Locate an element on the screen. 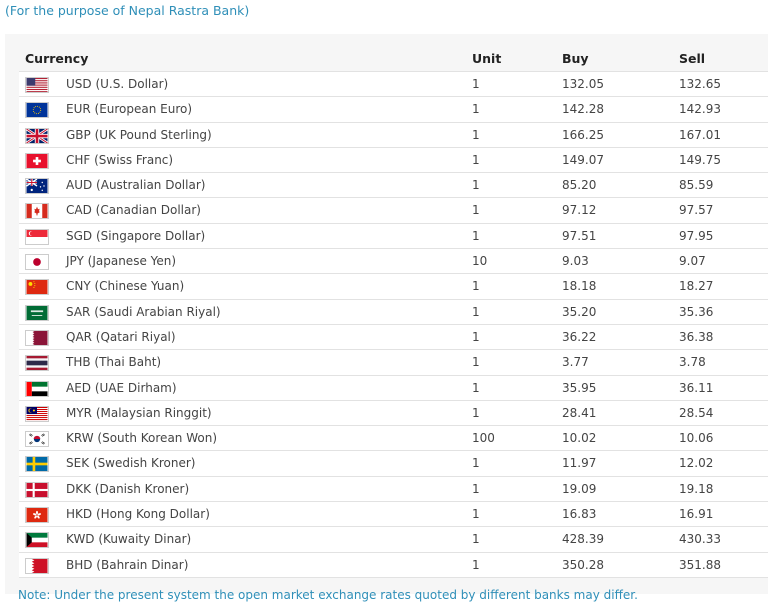  buy-rate: 35.95 is located at coordinates (579, 387).